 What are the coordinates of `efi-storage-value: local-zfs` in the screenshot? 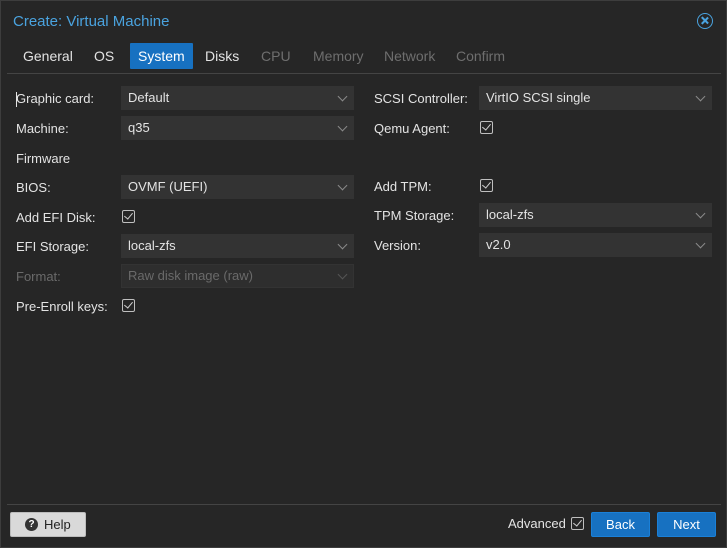 It's located at (152, 245).